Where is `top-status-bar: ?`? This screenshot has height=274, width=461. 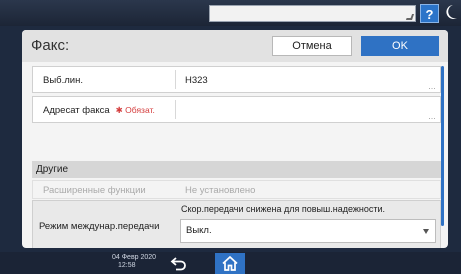 top-status-bar: ? is located at coordinates (230, 13).